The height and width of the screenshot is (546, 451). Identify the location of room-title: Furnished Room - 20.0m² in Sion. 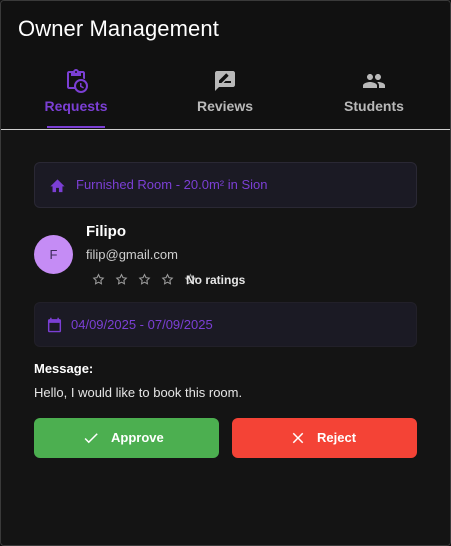
(172, 184).